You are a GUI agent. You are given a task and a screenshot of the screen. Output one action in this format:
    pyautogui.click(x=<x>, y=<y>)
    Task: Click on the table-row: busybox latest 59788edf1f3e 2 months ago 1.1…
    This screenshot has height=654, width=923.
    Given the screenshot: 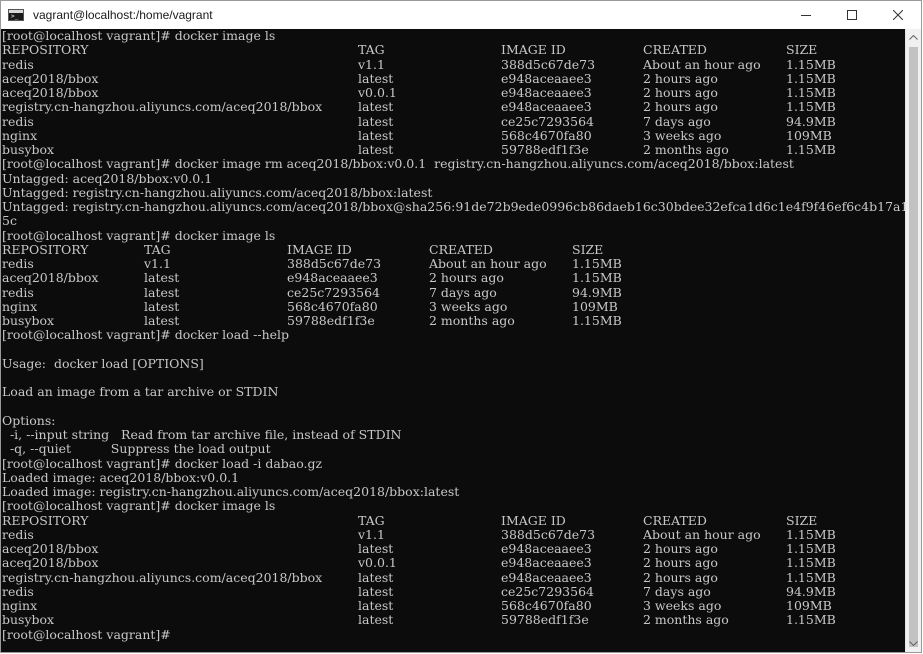 What is the action you would take?
    pyautogui.click(x=453, y=620)
    